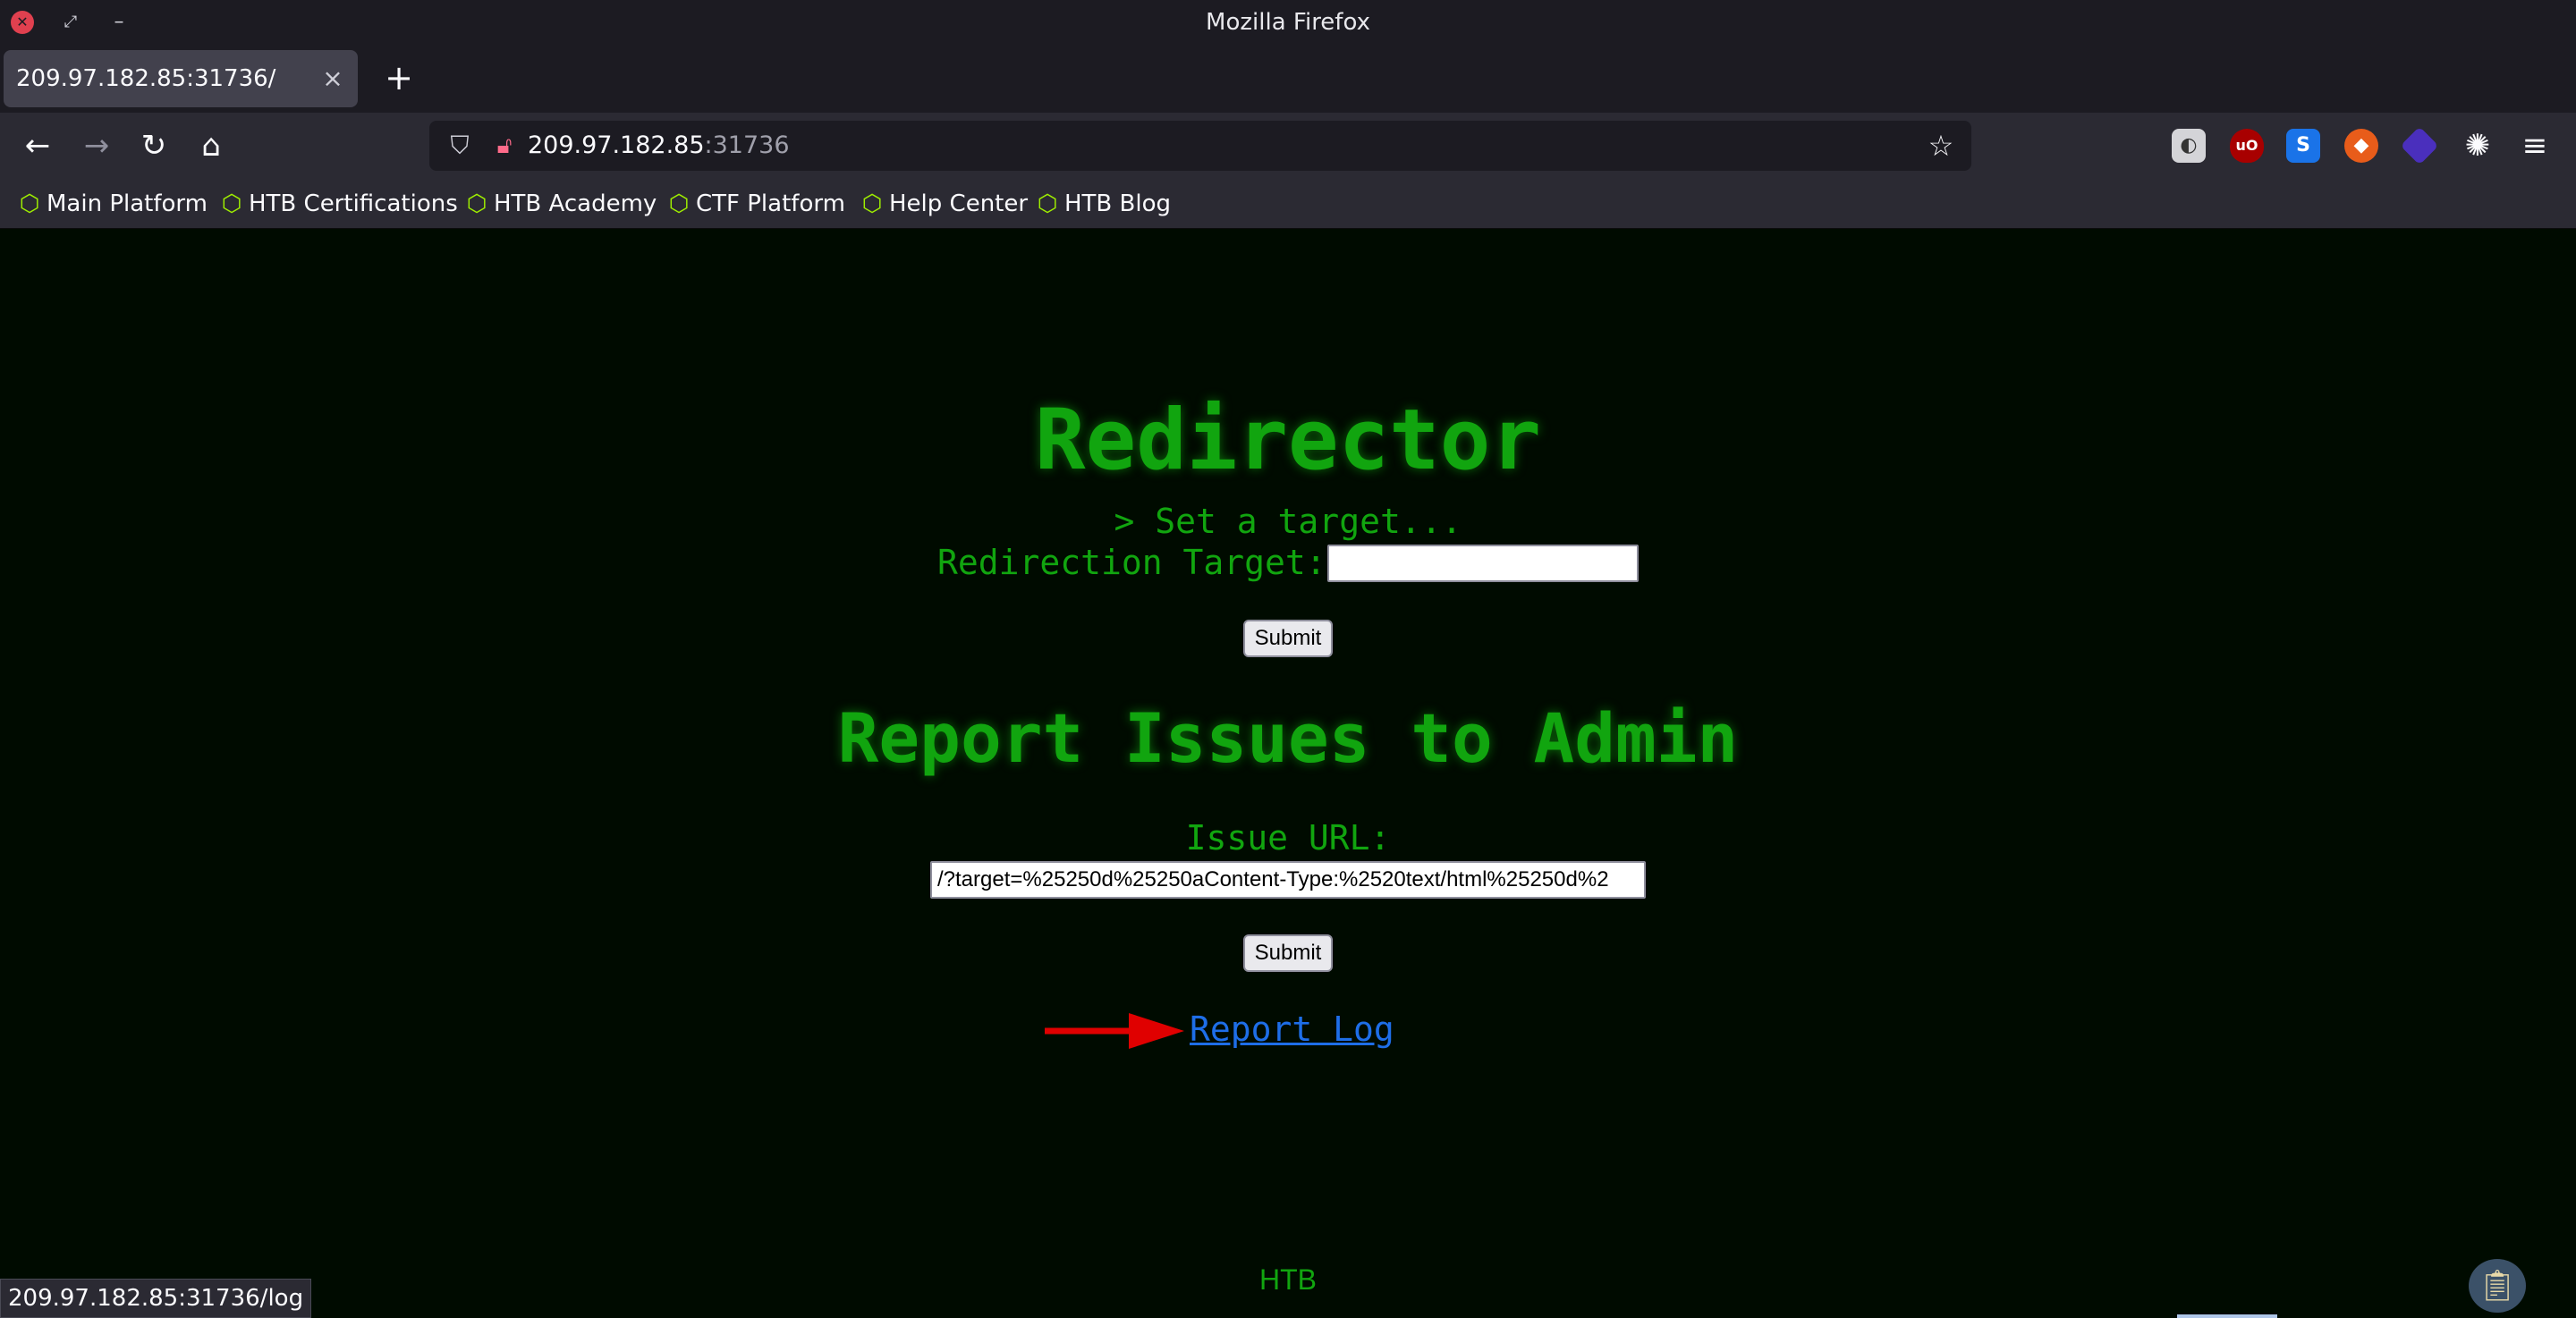  I want to click on bookmark-ctf-platform: ⬡ CTF Platform, so click(755, 204).